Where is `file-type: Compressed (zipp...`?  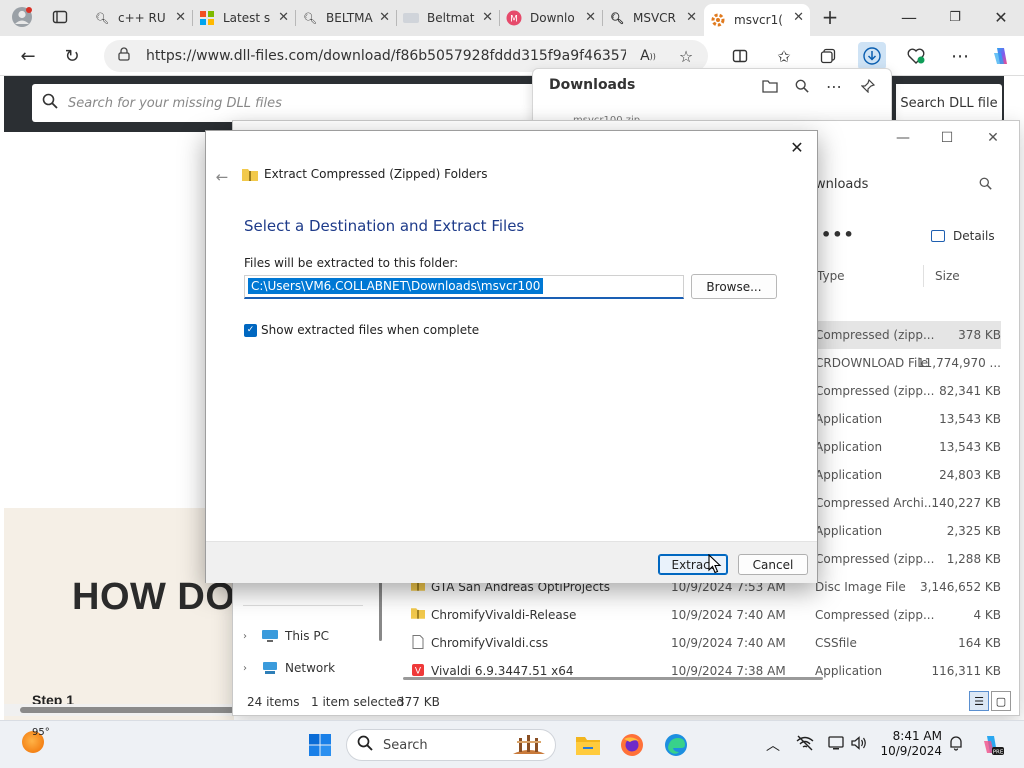
file-type: Compressed (zipp... is located at coordinates (875, 615).